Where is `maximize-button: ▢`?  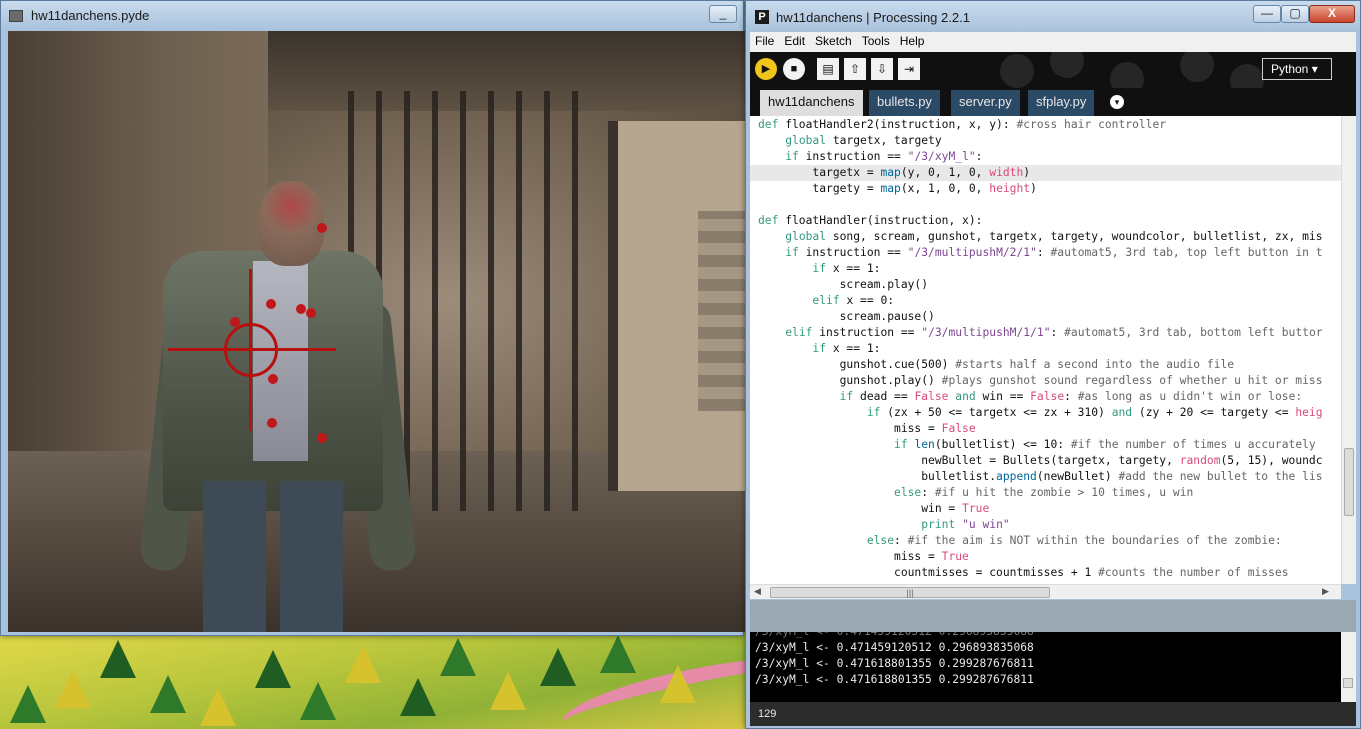
maximize-button: ▢ is located at coordinates (1295, 14).